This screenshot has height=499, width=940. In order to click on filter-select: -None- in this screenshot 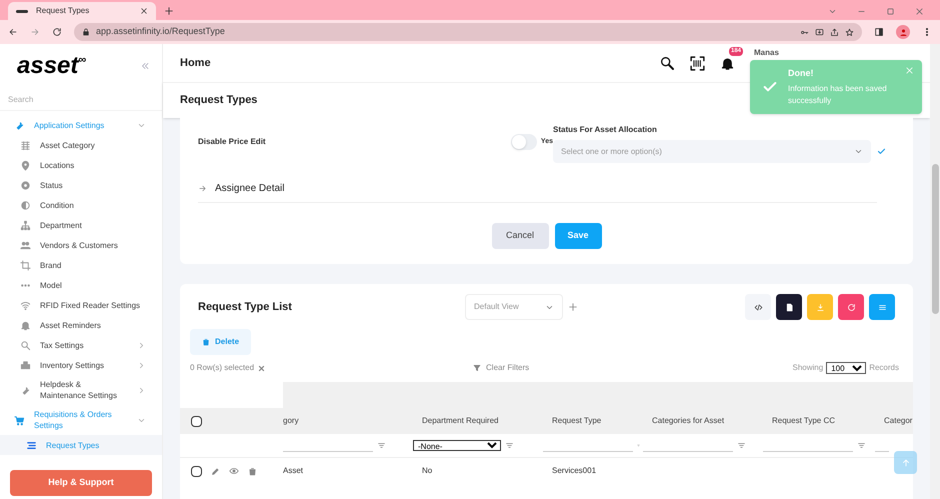, I will do `click(457, 445)`.